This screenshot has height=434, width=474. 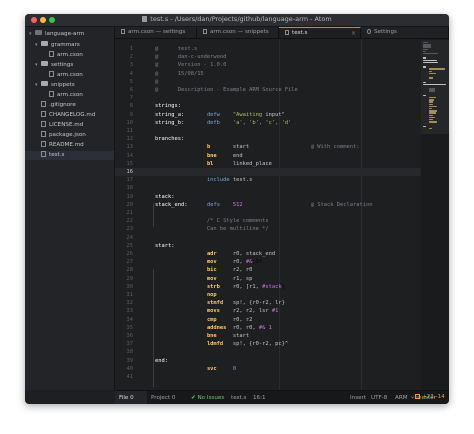 What do you see at coordinates (268, 115) in the screenshot?
I see `code-line: 9 string_a: defw "Awaiting input"` at bounding box center [268, 115].